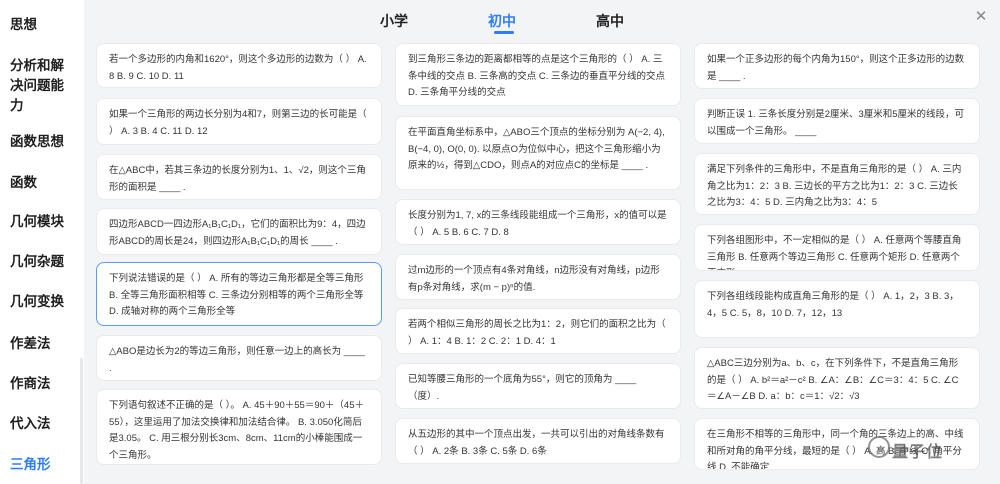  What do you see at coordinates (502, 21) in the screenshot?
I see `tab-junior-high: 初中` at bounding box center [502, 21].